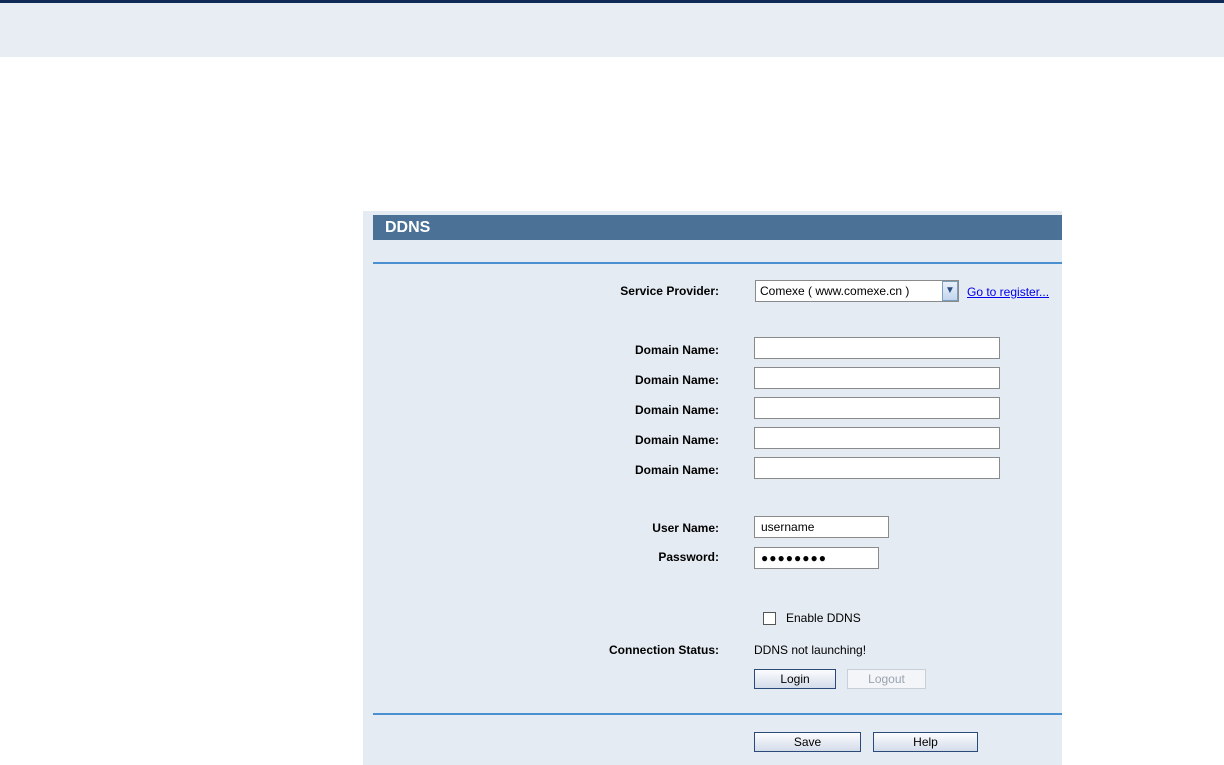 The image size is (1224, 765). What do you see at coordinates (816, 558) in the screenshot?
I see `password-input: ●●●●●●●●` at bounding box center [816, 558].